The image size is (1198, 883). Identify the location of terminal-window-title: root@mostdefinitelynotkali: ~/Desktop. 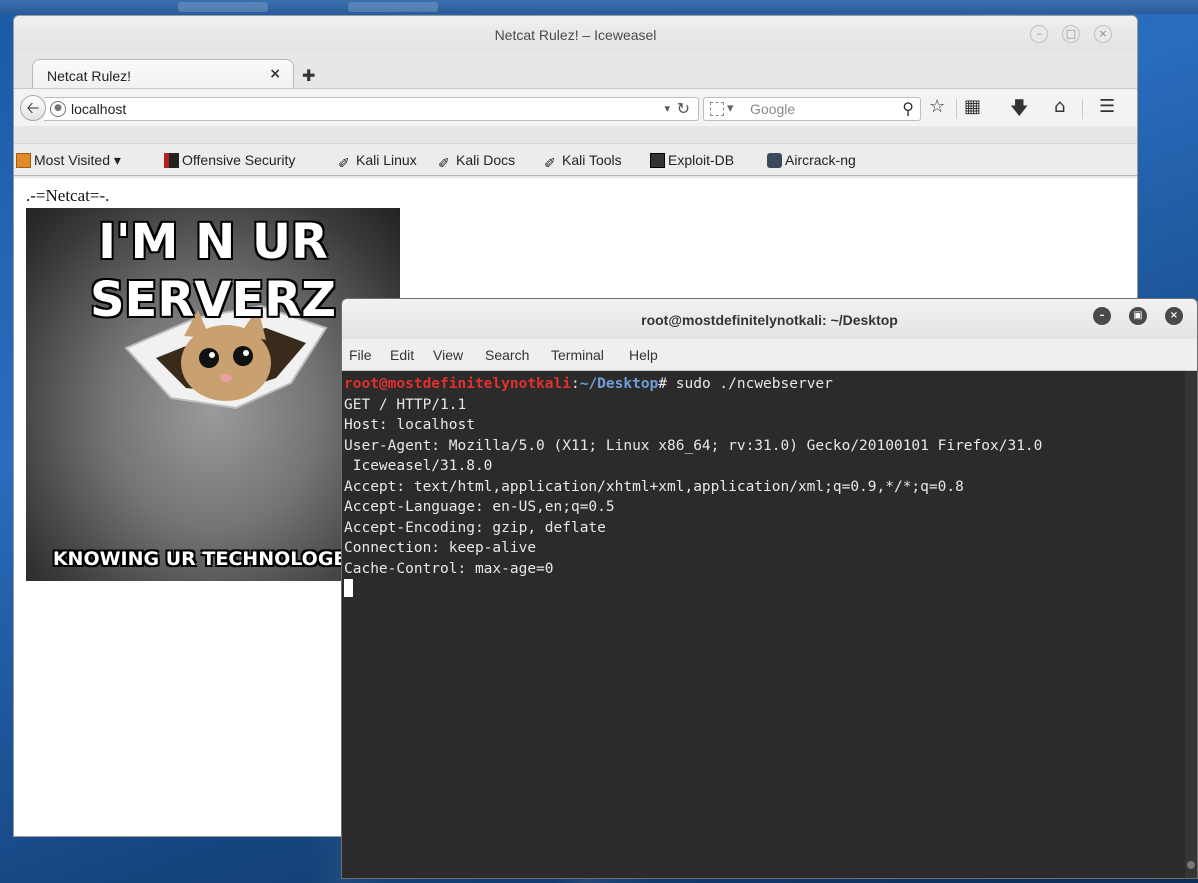
(769, 320).